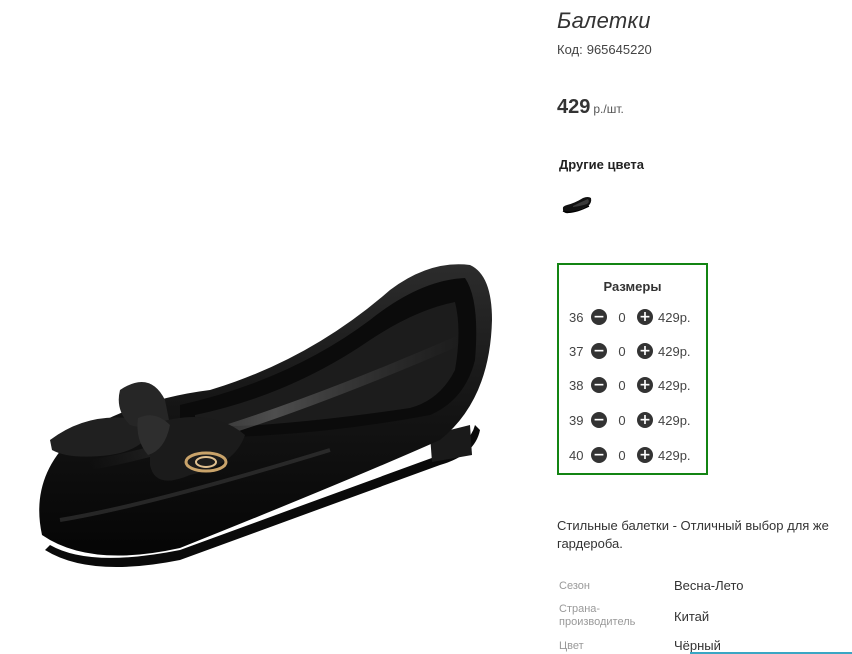  I want to click on price-unit: р./шт., so click(608, 109).